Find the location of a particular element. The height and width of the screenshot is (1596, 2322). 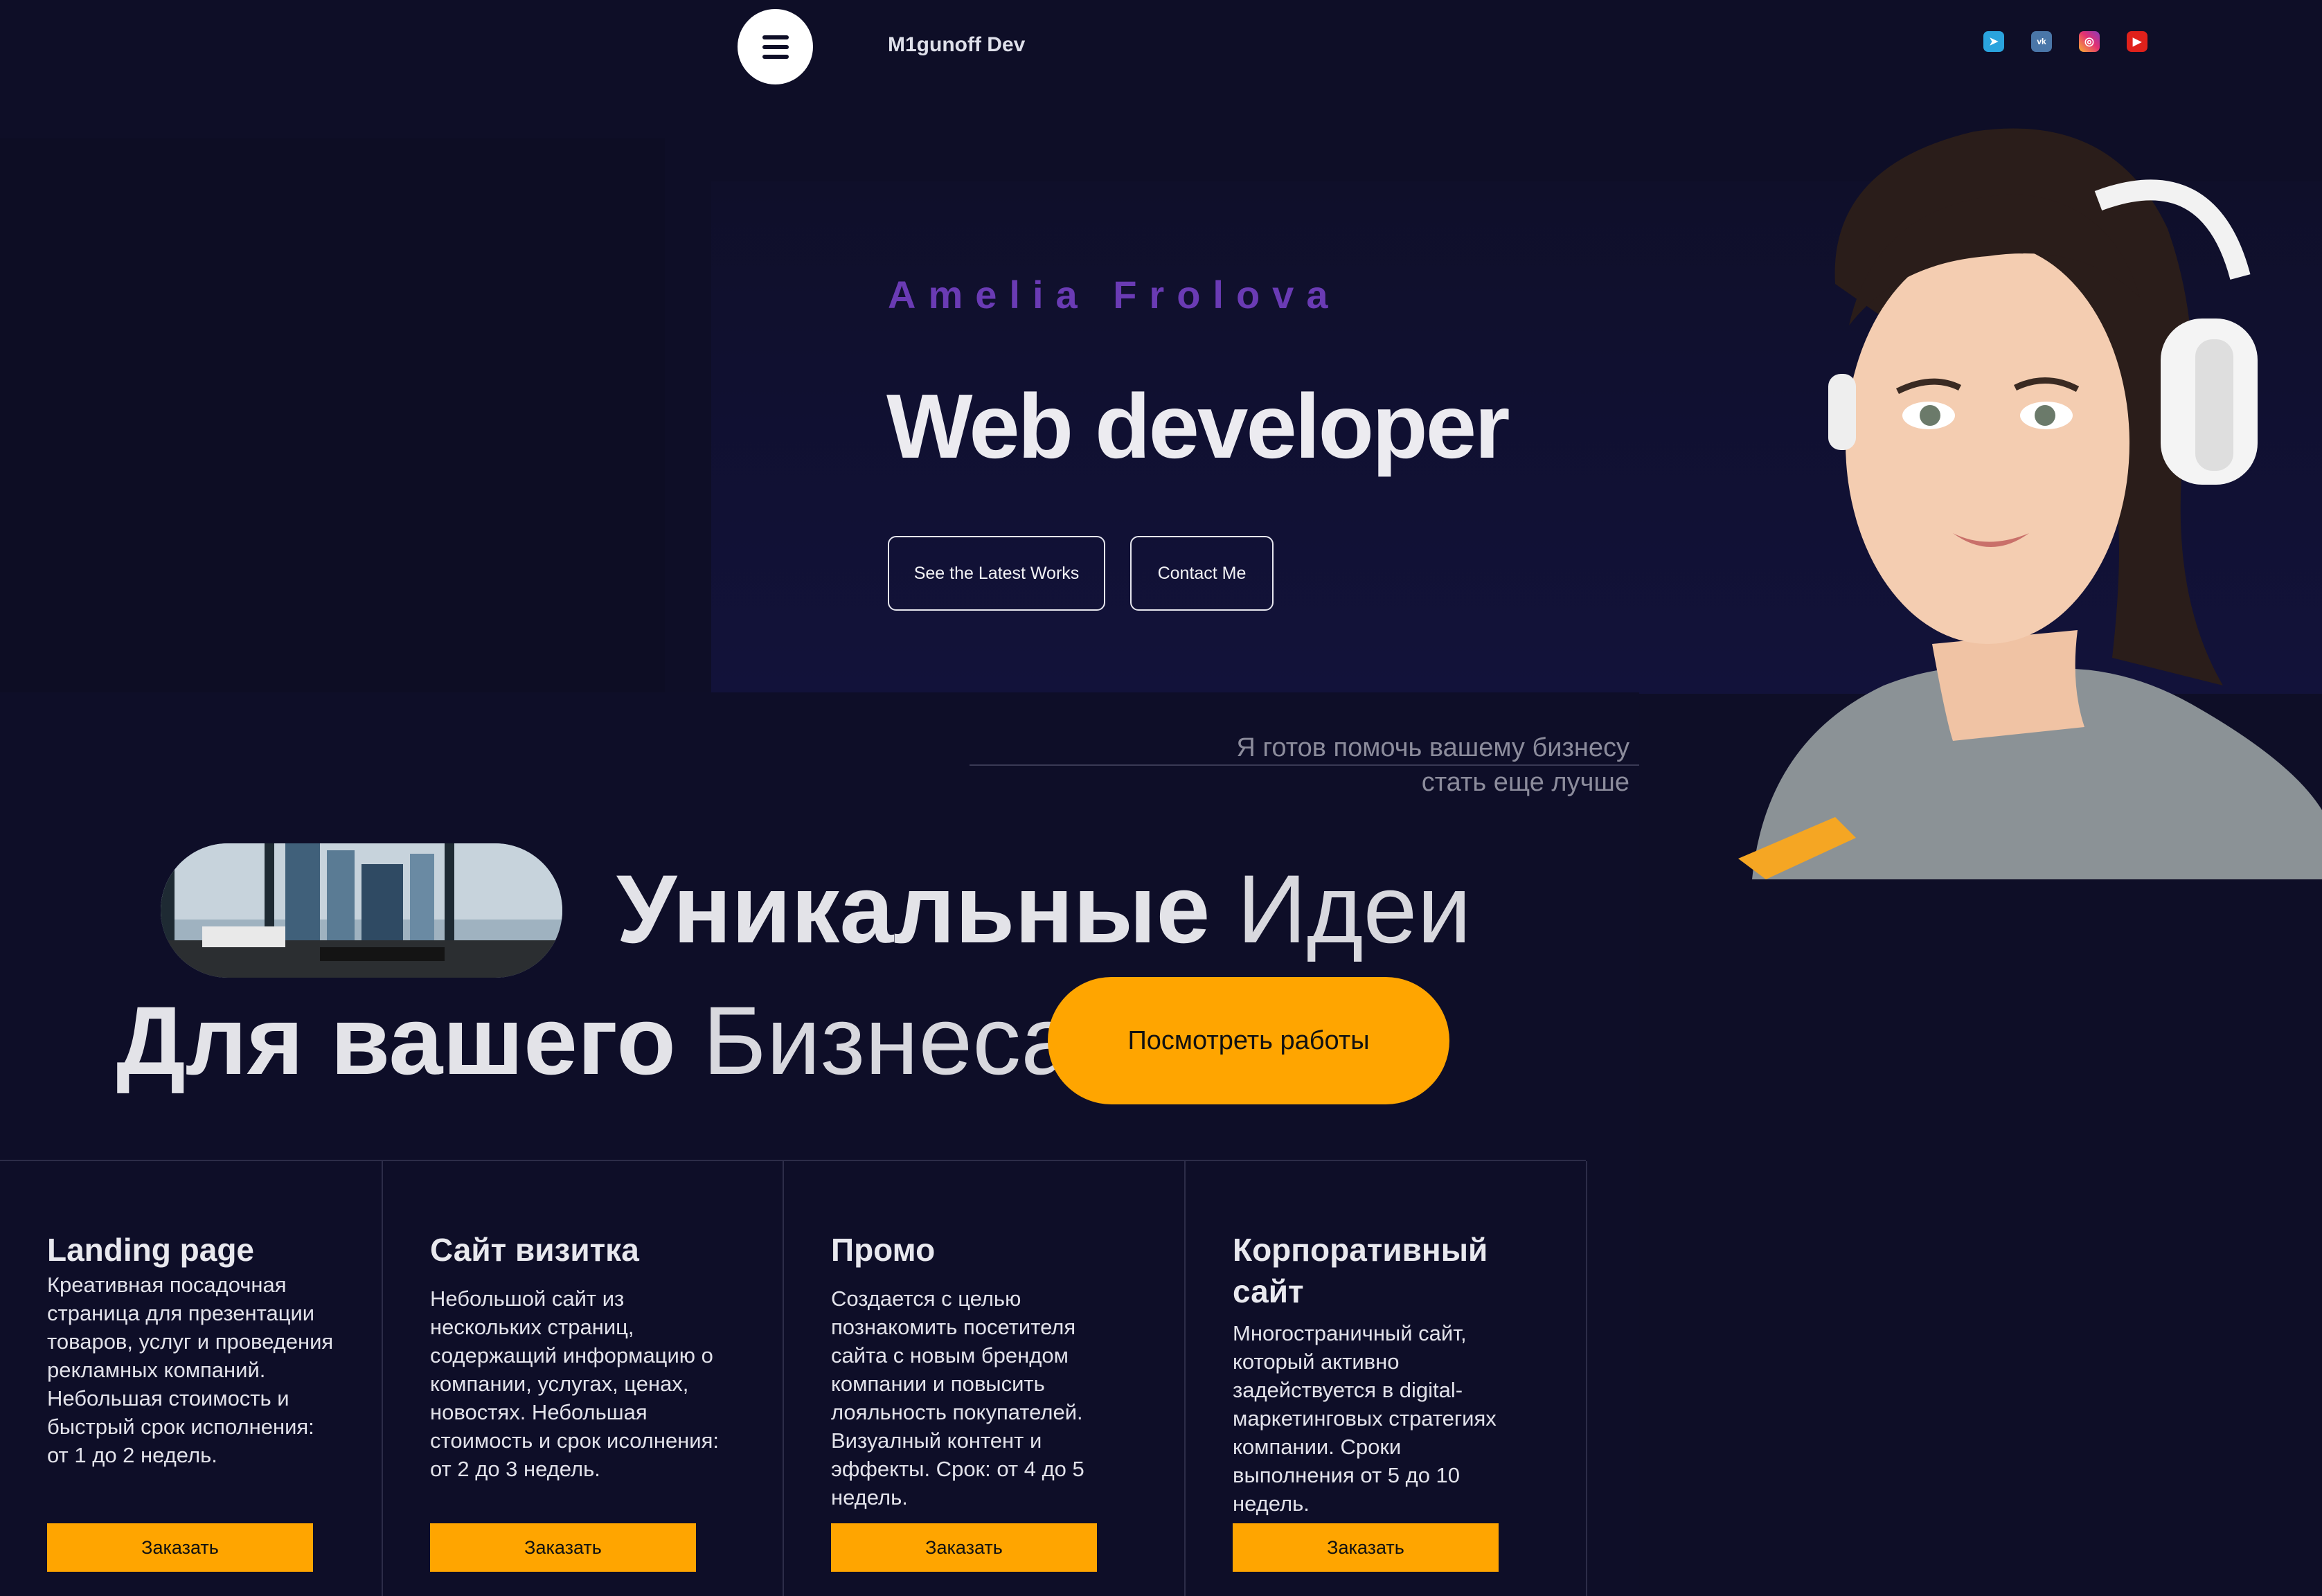

telegram-icon: ➤ is located at coordinates (1993, 41).